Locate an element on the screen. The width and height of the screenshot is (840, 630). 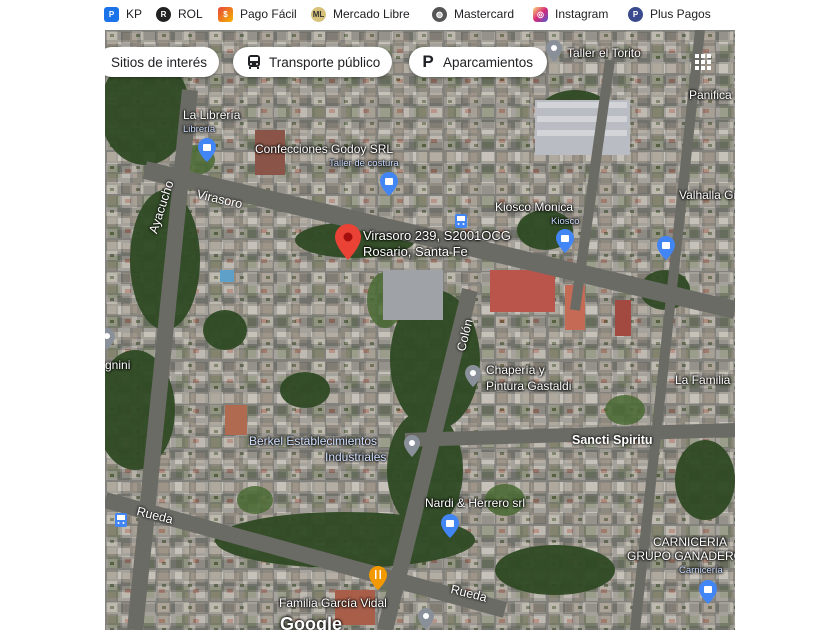
place-label-la-familia: La Familia is located at coordinates (702, 380).